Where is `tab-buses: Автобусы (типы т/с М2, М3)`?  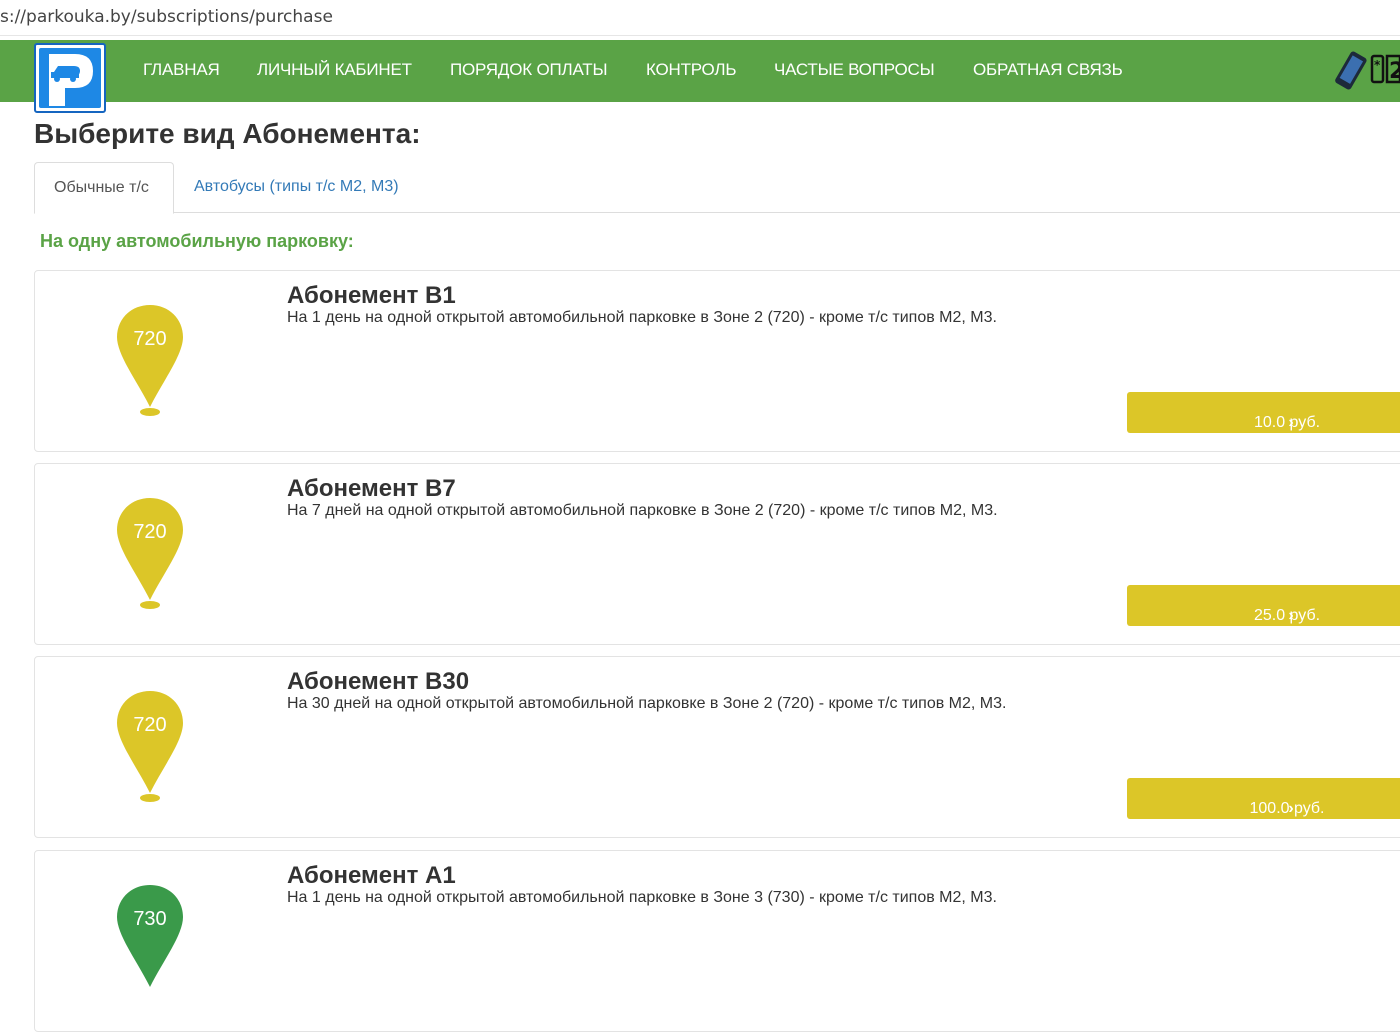
tab-buses: Автобусы (типы т/с М2, М3) is located at coordinates (296, 187).